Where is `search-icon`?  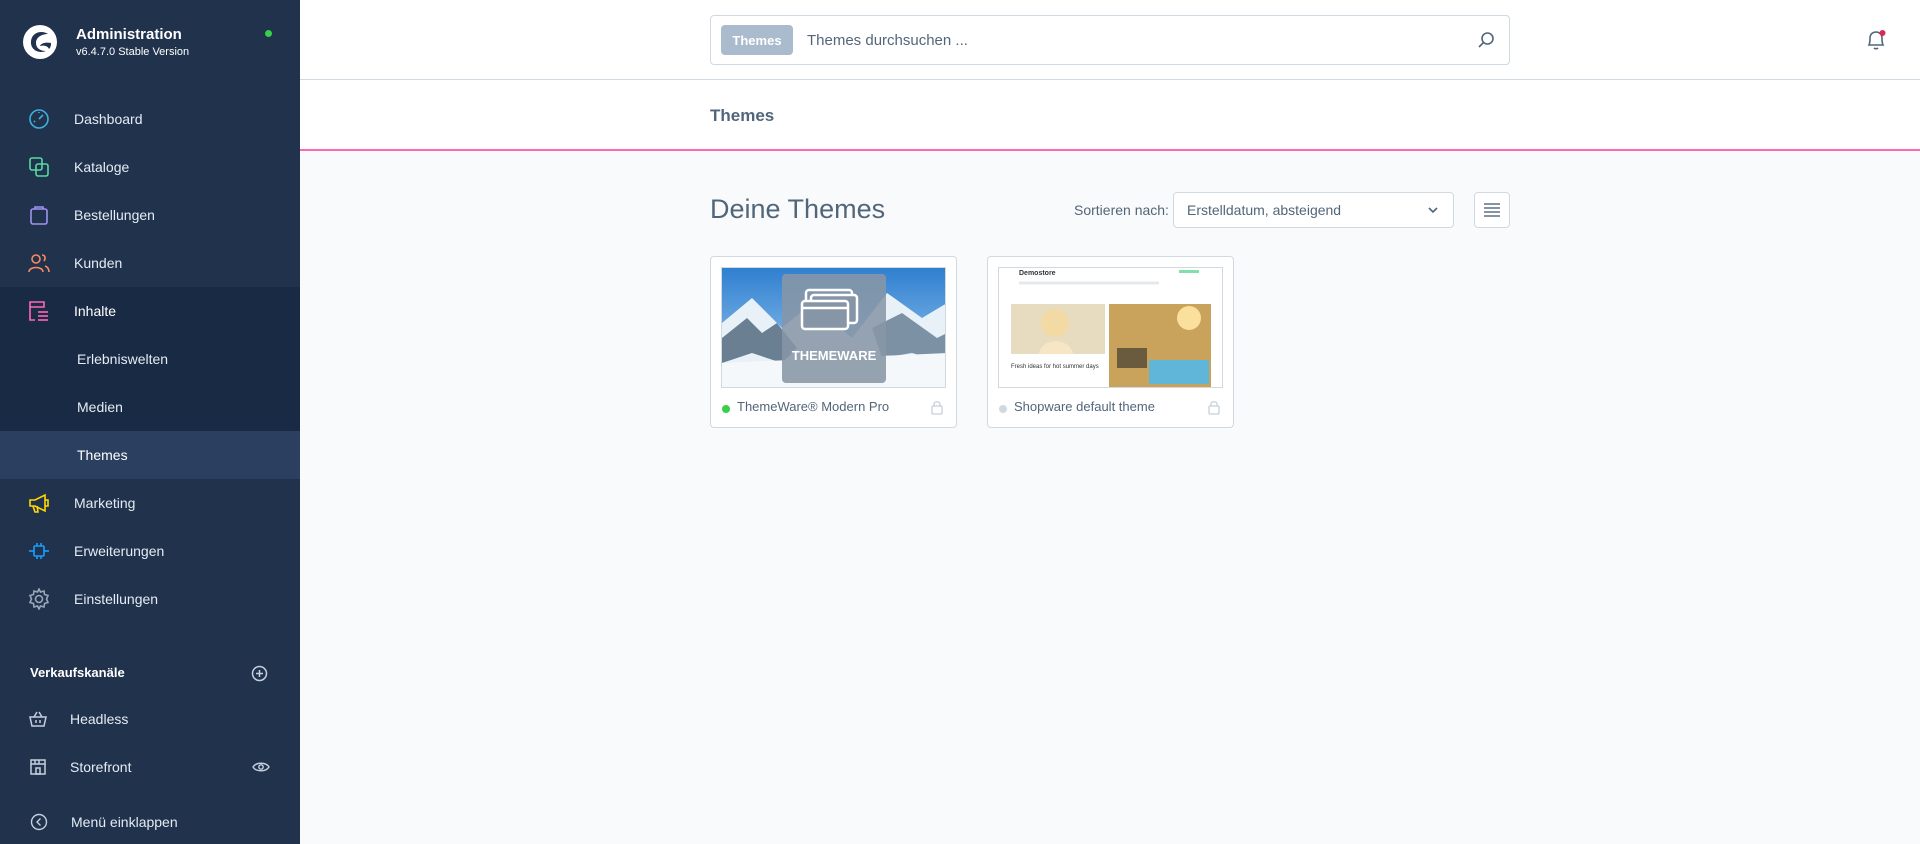 search-icon is located at coordinates (1486, 40).